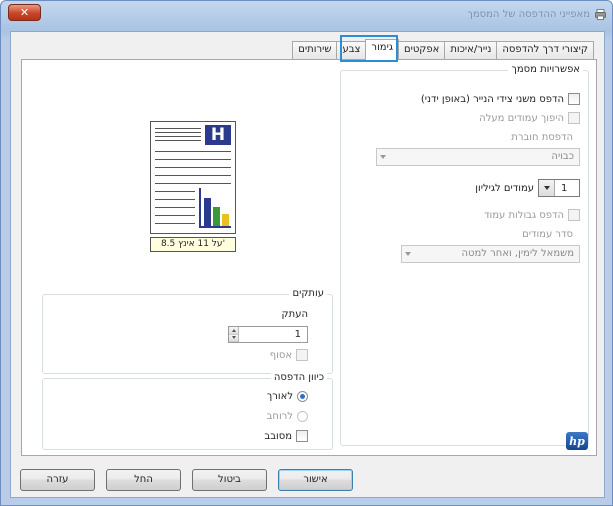 This screenshot has height=506, width=613. Describe the element at coordinates (218, 135) in the screenshot. I see `preview-h-logo: H` at that location.